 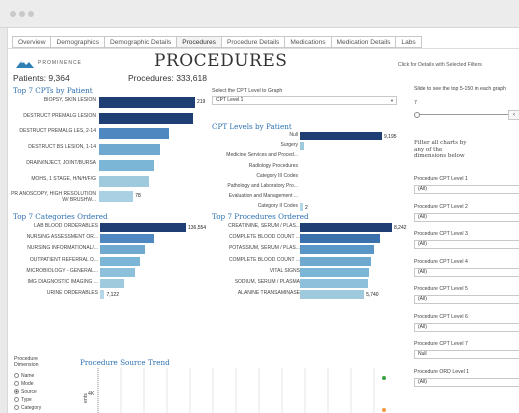 What do you see at coordinates (31, 14) in the screenshot?
I see `window-maximize-dot` at bounding box center [31, 14].